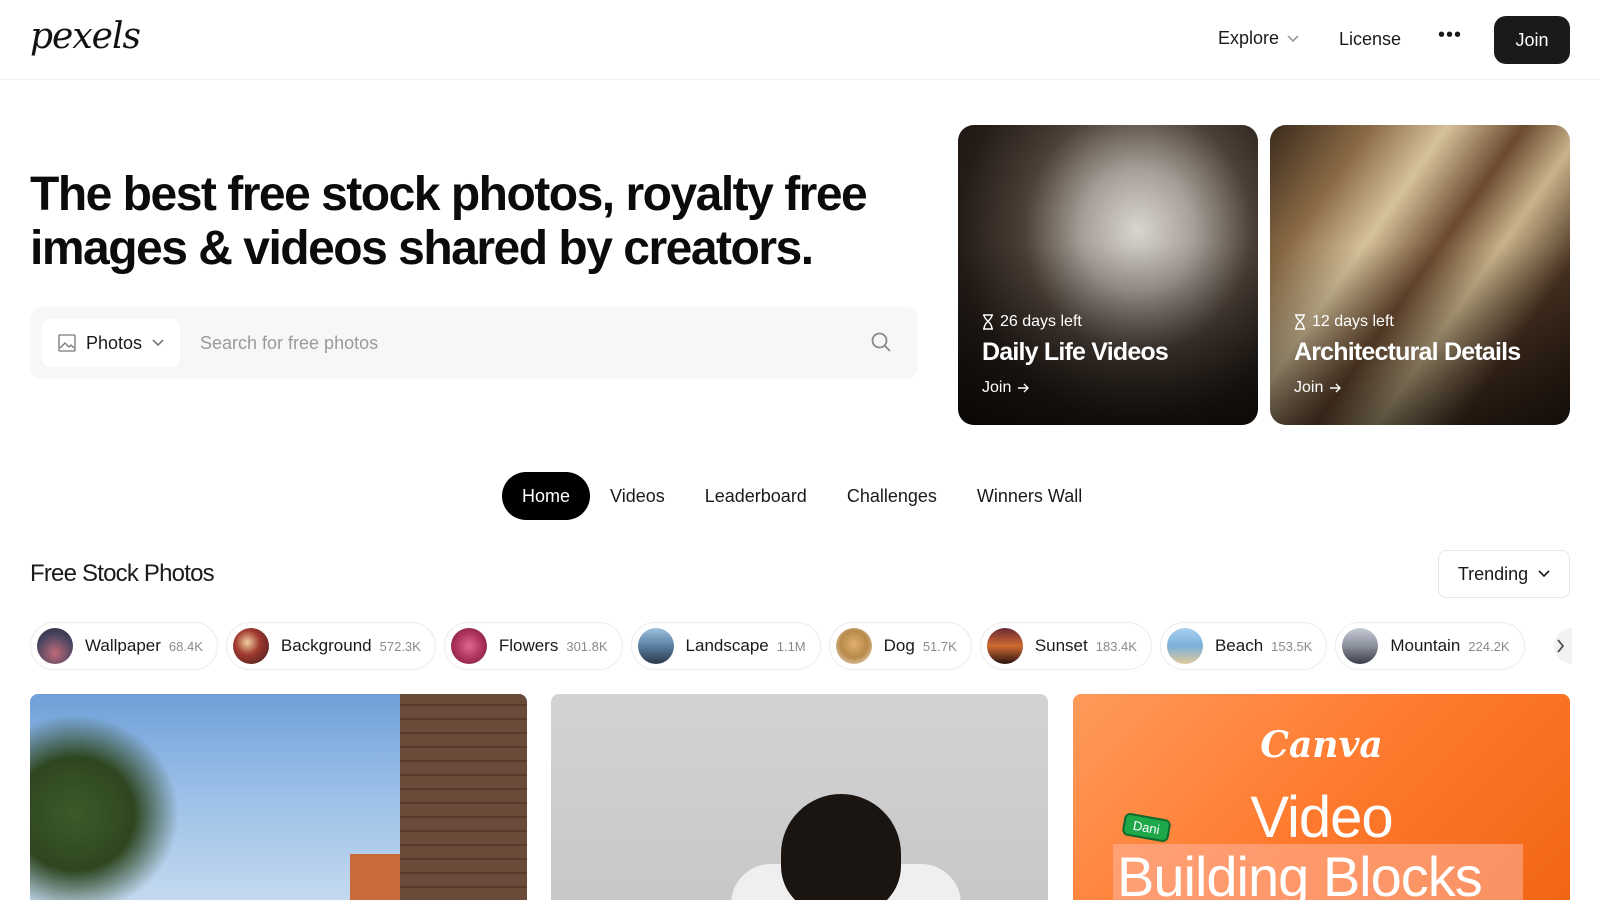 This screenshot has width=1600, height=900. What do you see at coordinates (791, 646) in the screenshot?
I see `chip-count: 1.1M` at bounding box center [791, 646].